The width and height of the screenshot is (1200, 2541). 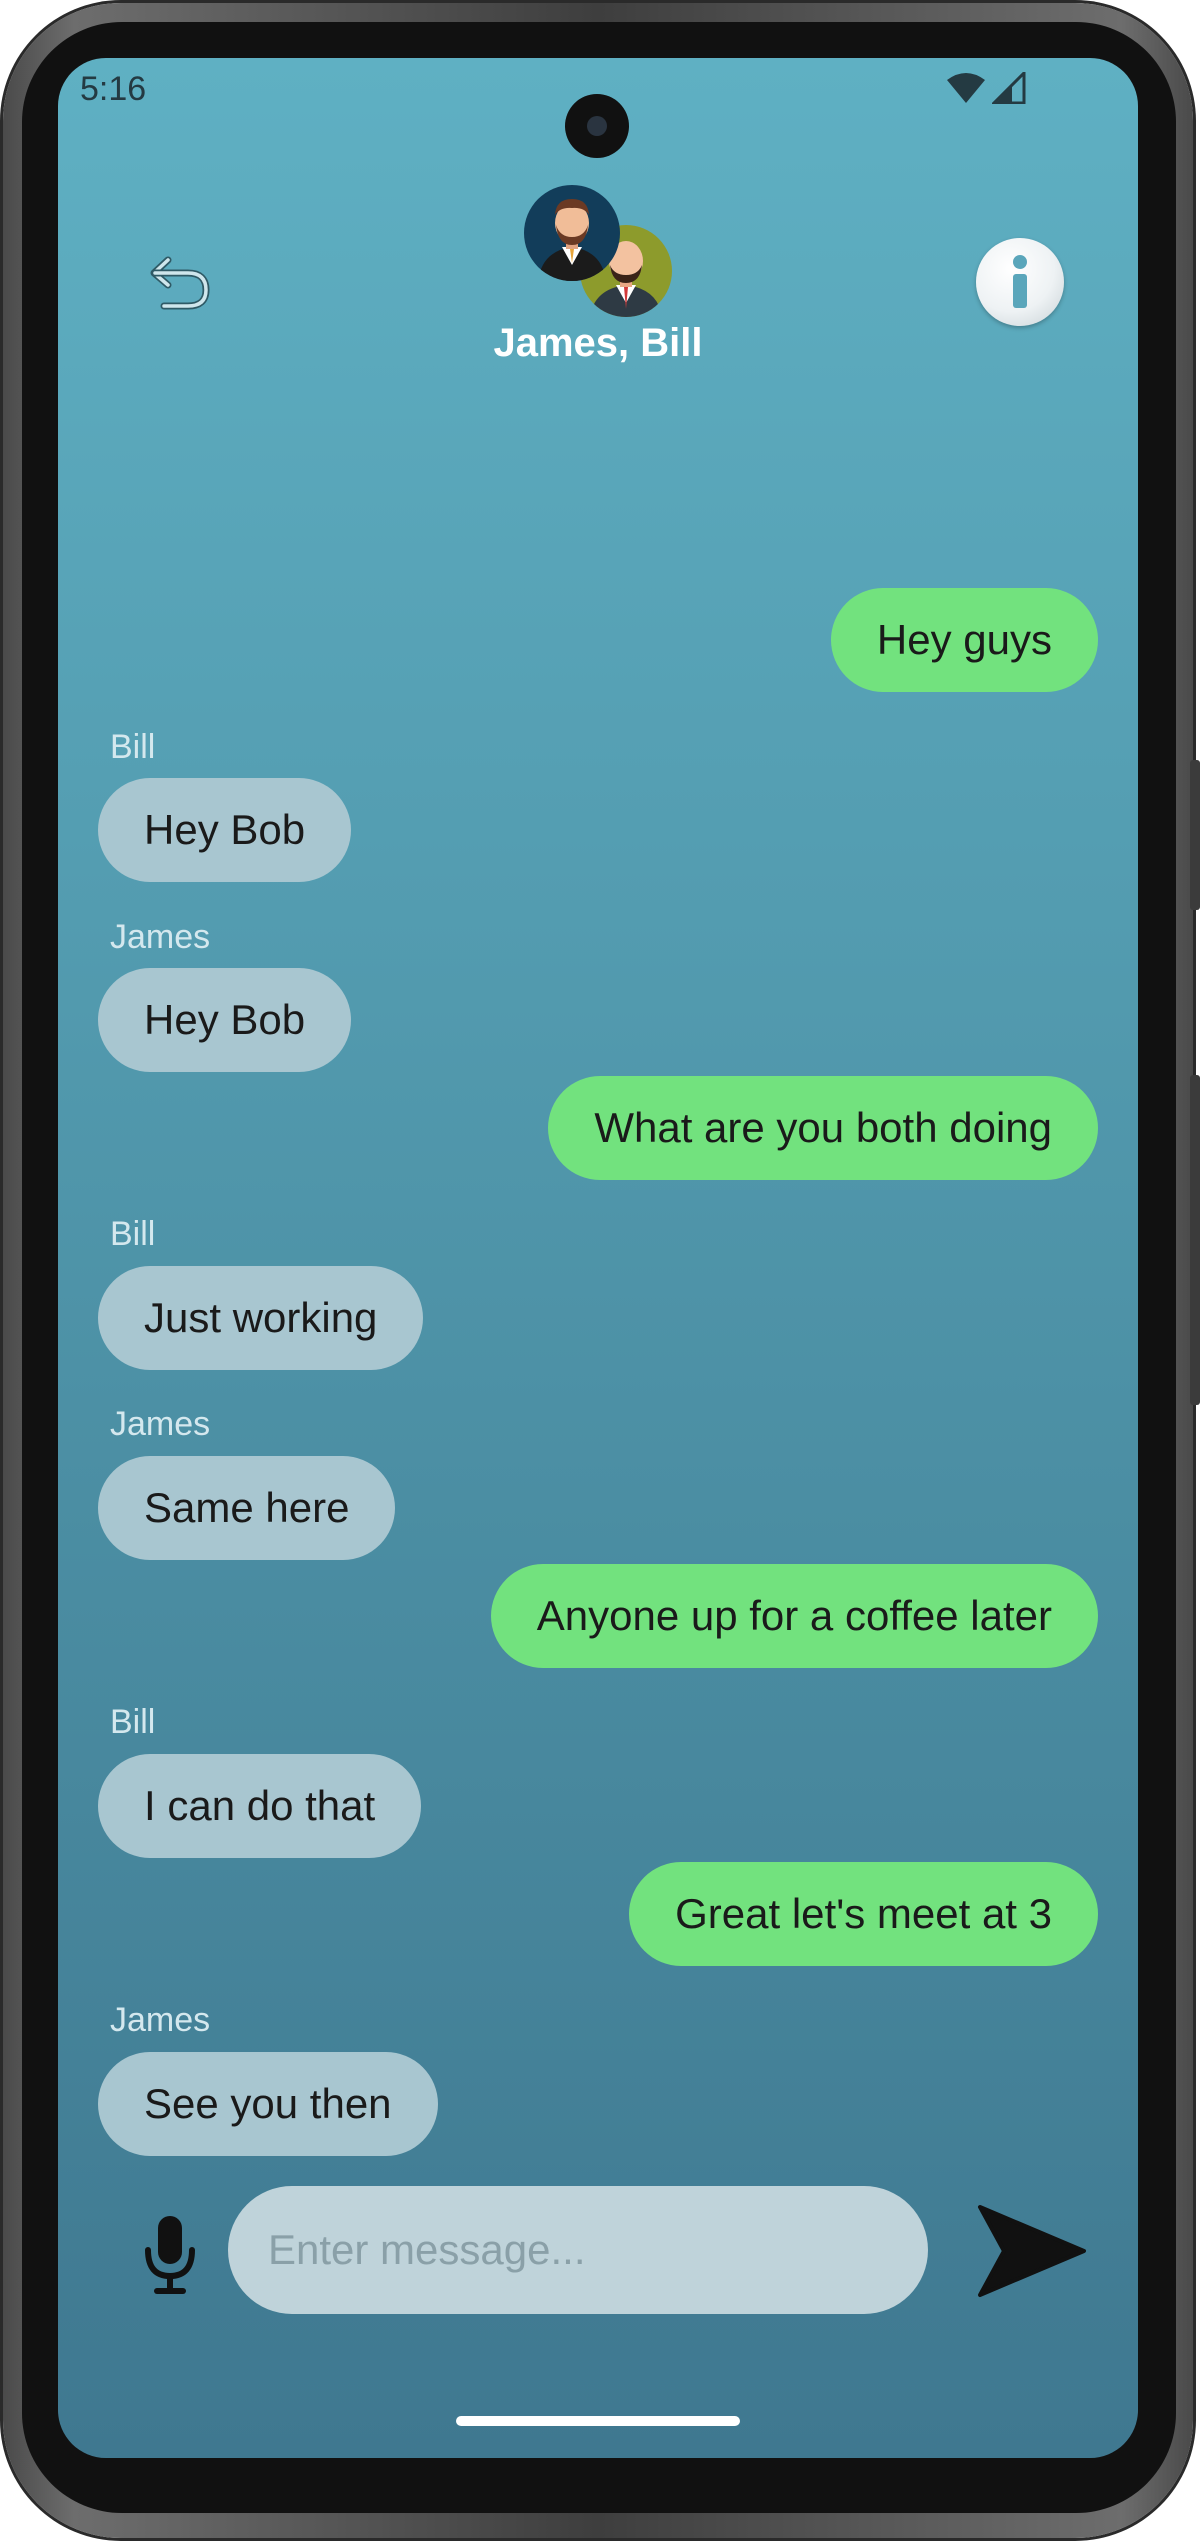 What do you see at coordinates (598, 2421) in the screenshot?
I see `home-indicator` at bounding box center [598, 2421].